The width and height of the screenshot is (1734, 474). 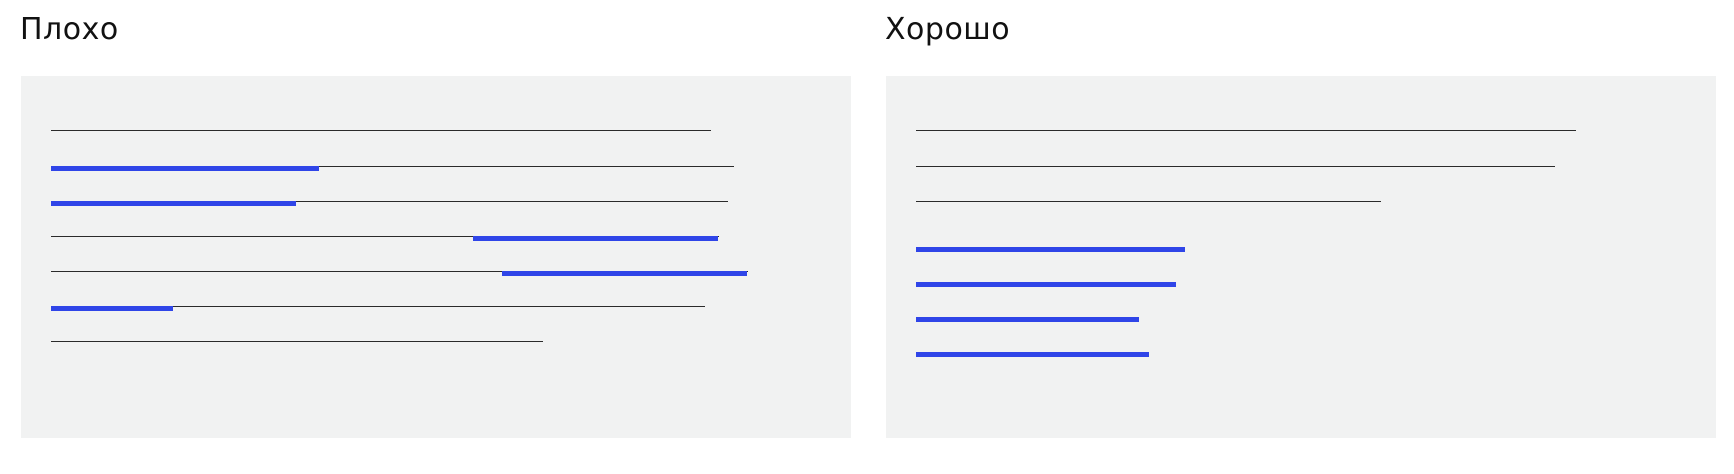 I want to click on heading-good: Хорошо, so click(x=948, y=29).